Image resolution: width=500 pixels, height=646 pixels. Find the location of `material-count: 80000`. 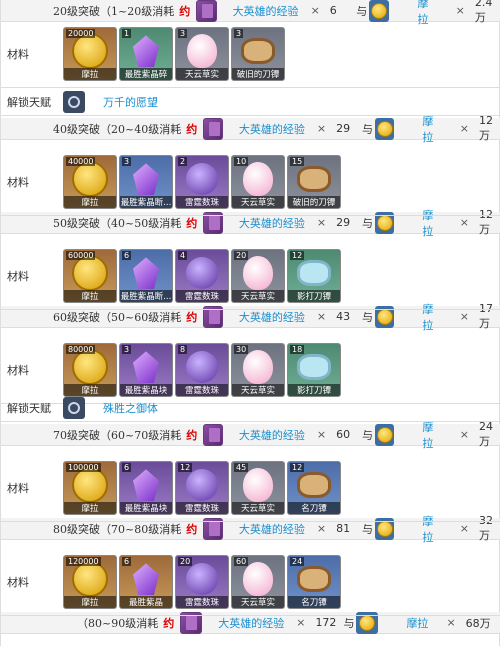

material-count: 80000 is located at coordinates (81, 349).